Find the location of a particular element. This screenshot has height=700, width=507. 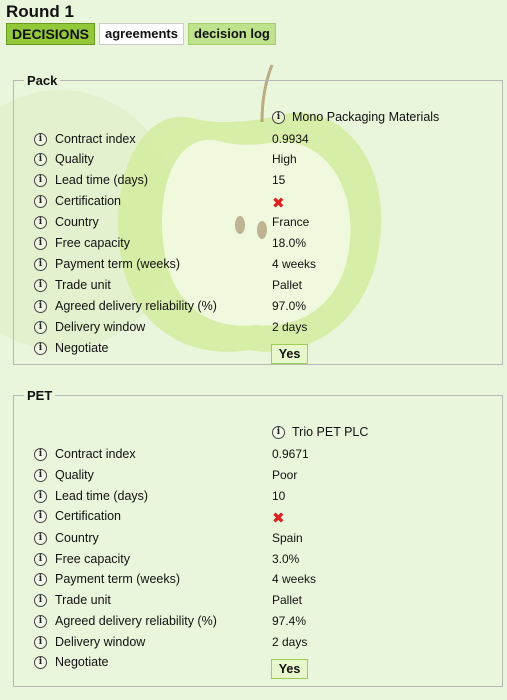

row-trade-unit: i Trade unit Pallet is located at coordinates (258, 602).